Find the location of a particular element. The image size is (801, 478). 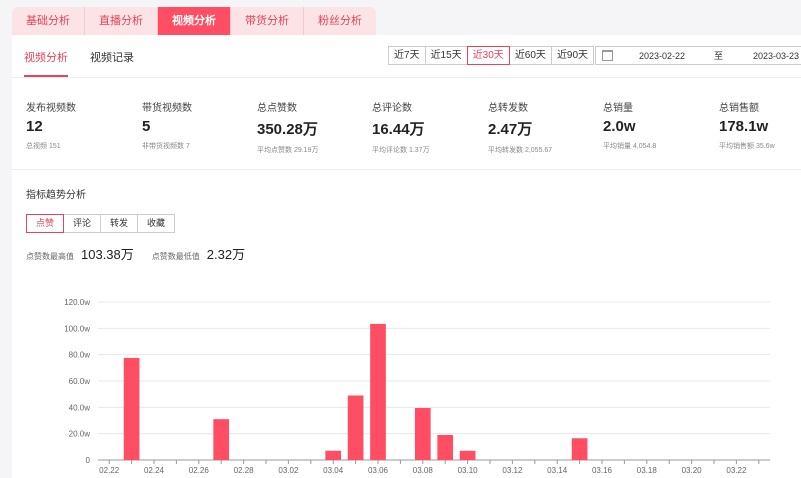

x-tick-label: 03.14 is located at coordinates (557, 470).